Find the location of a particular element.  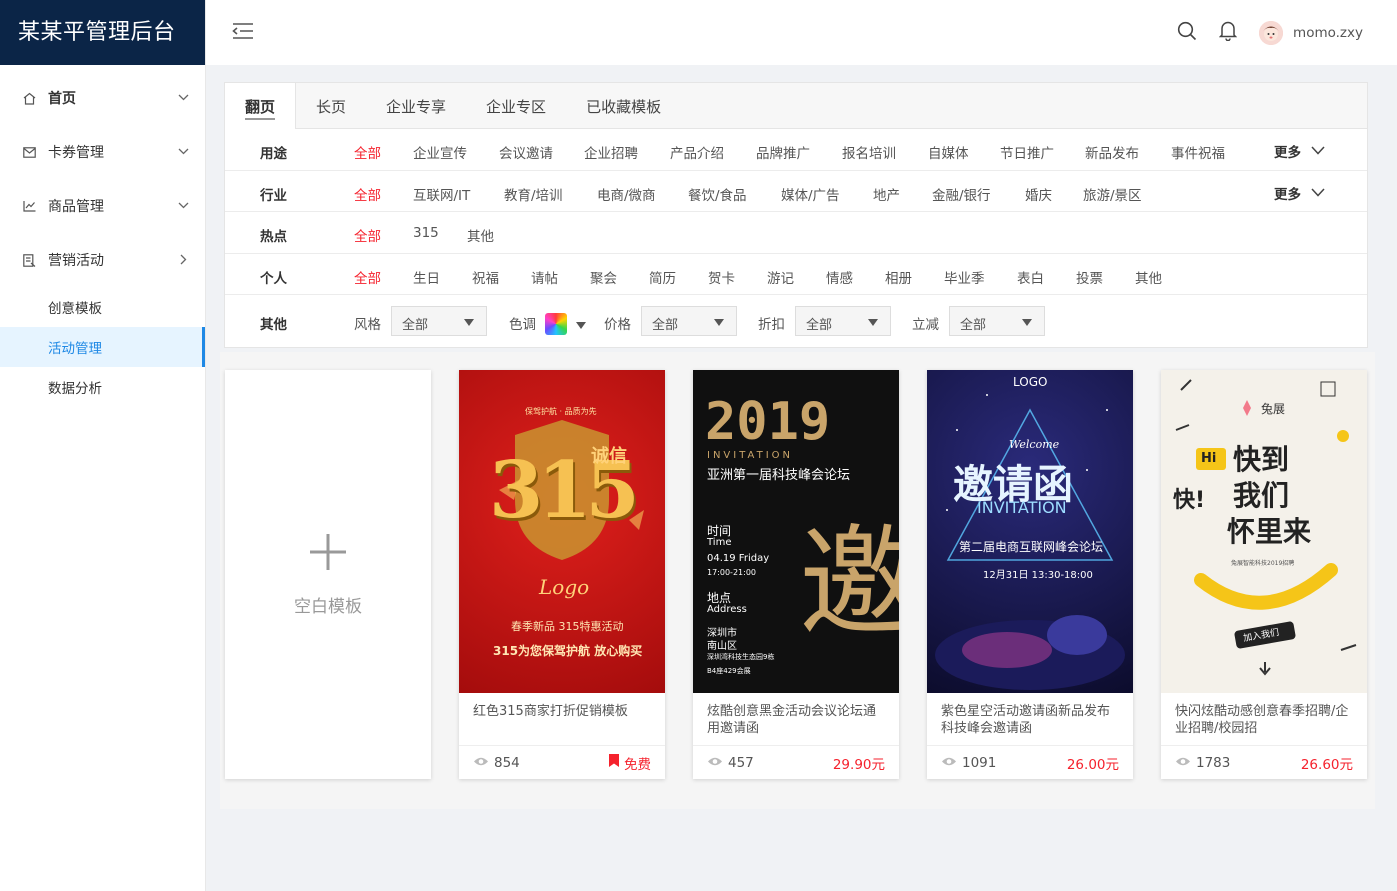

filter-option: 会议邀请 is located at coordinates (526, 152).